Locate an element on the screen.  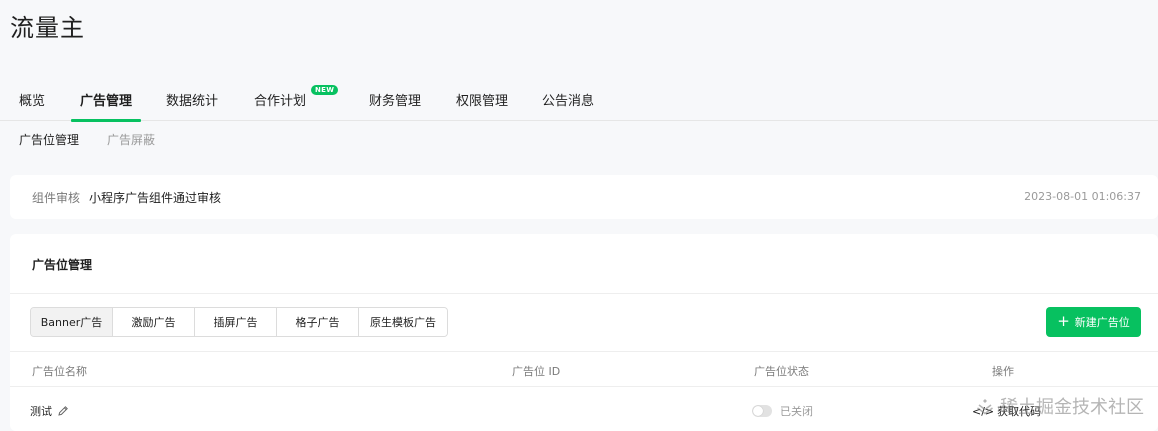
ad-slot-status: 已关闭 is located at coordinates (796, 411).